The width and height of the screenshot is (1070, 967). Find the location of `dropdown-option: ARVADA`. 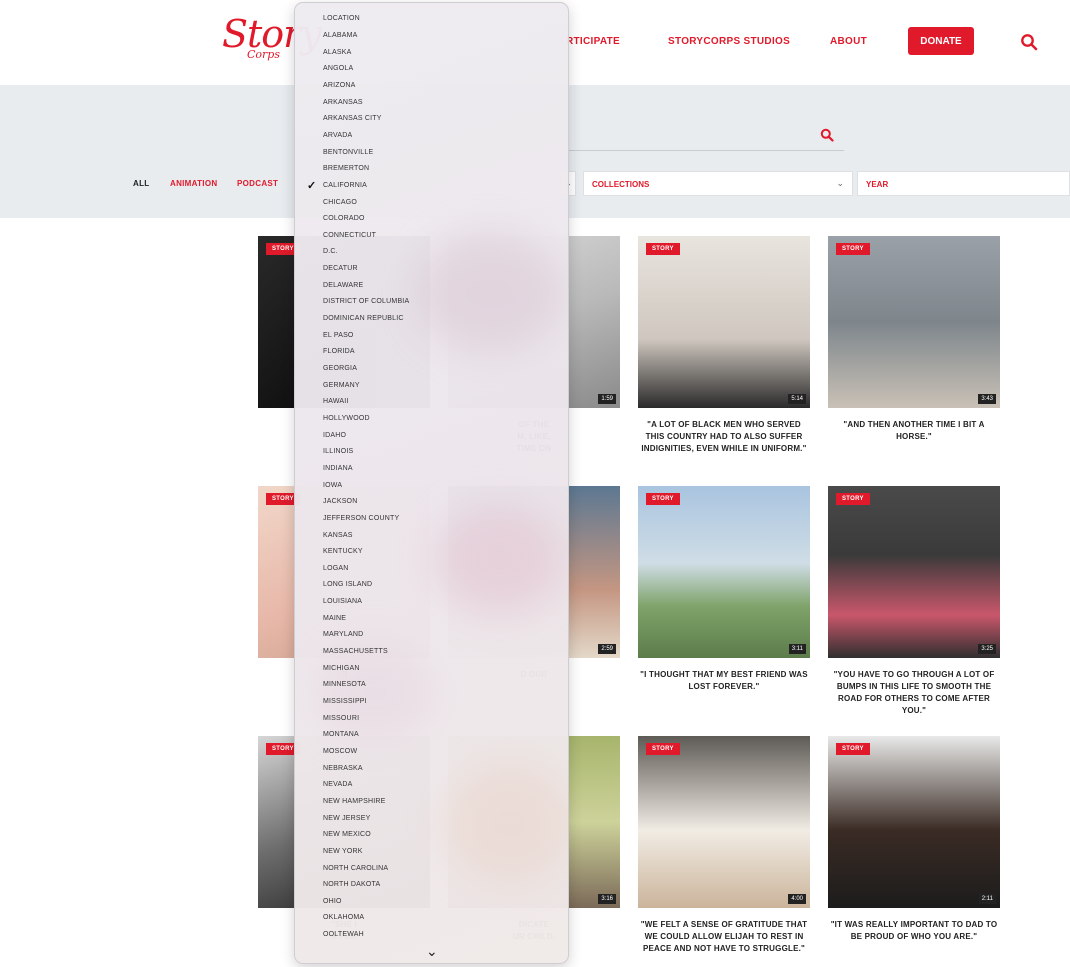

dropdown-option: ARVADA is located at coordinates (337, 135).